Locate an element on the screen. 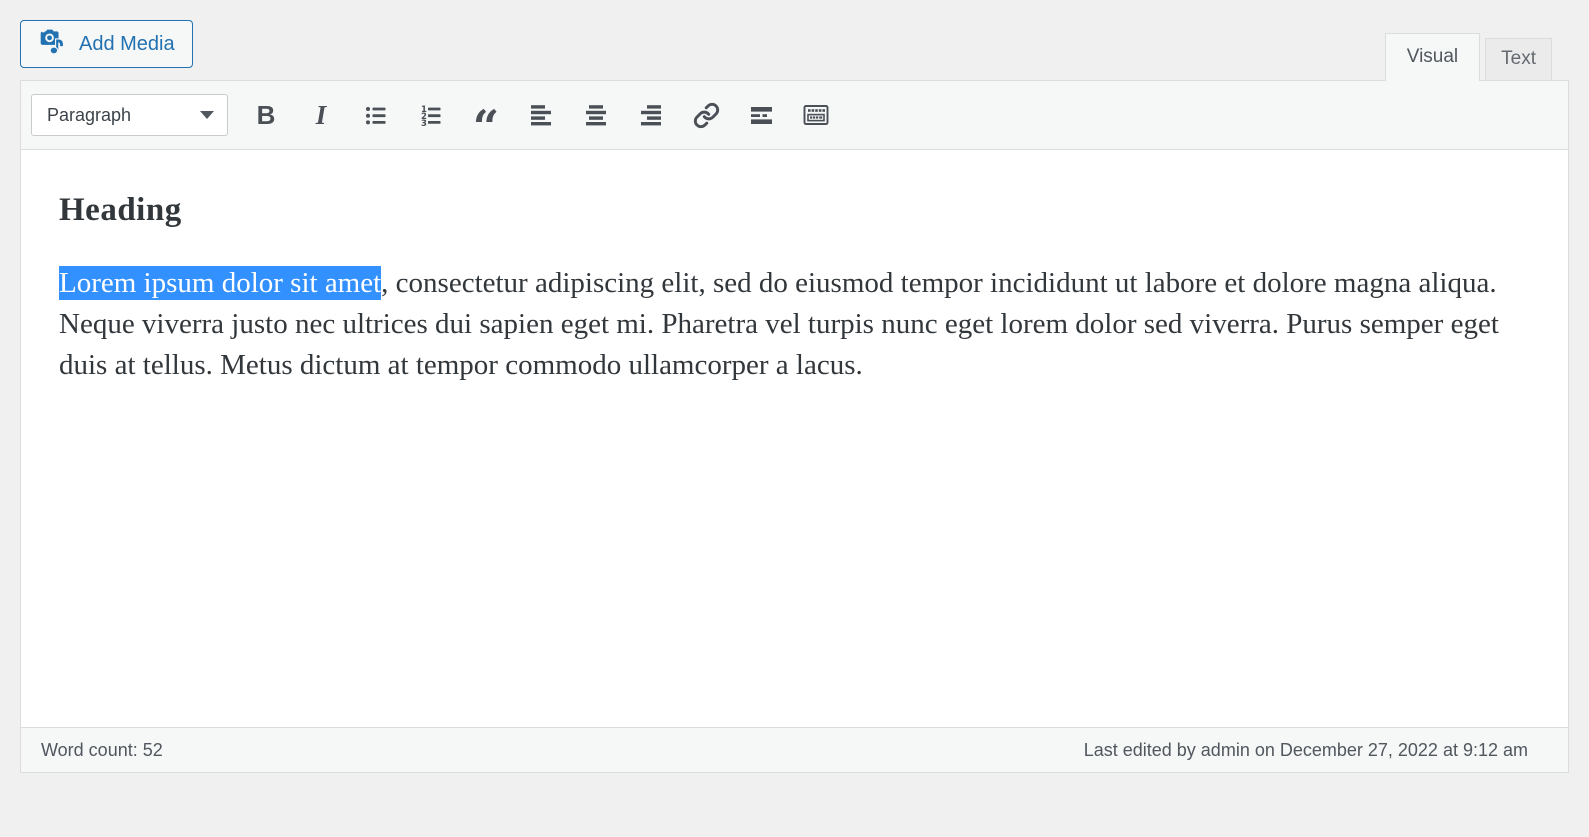 Image resolution: width=1589 pixels, height=837 pixels. add-media-button: Add Media is located at coordinates (106, 44).